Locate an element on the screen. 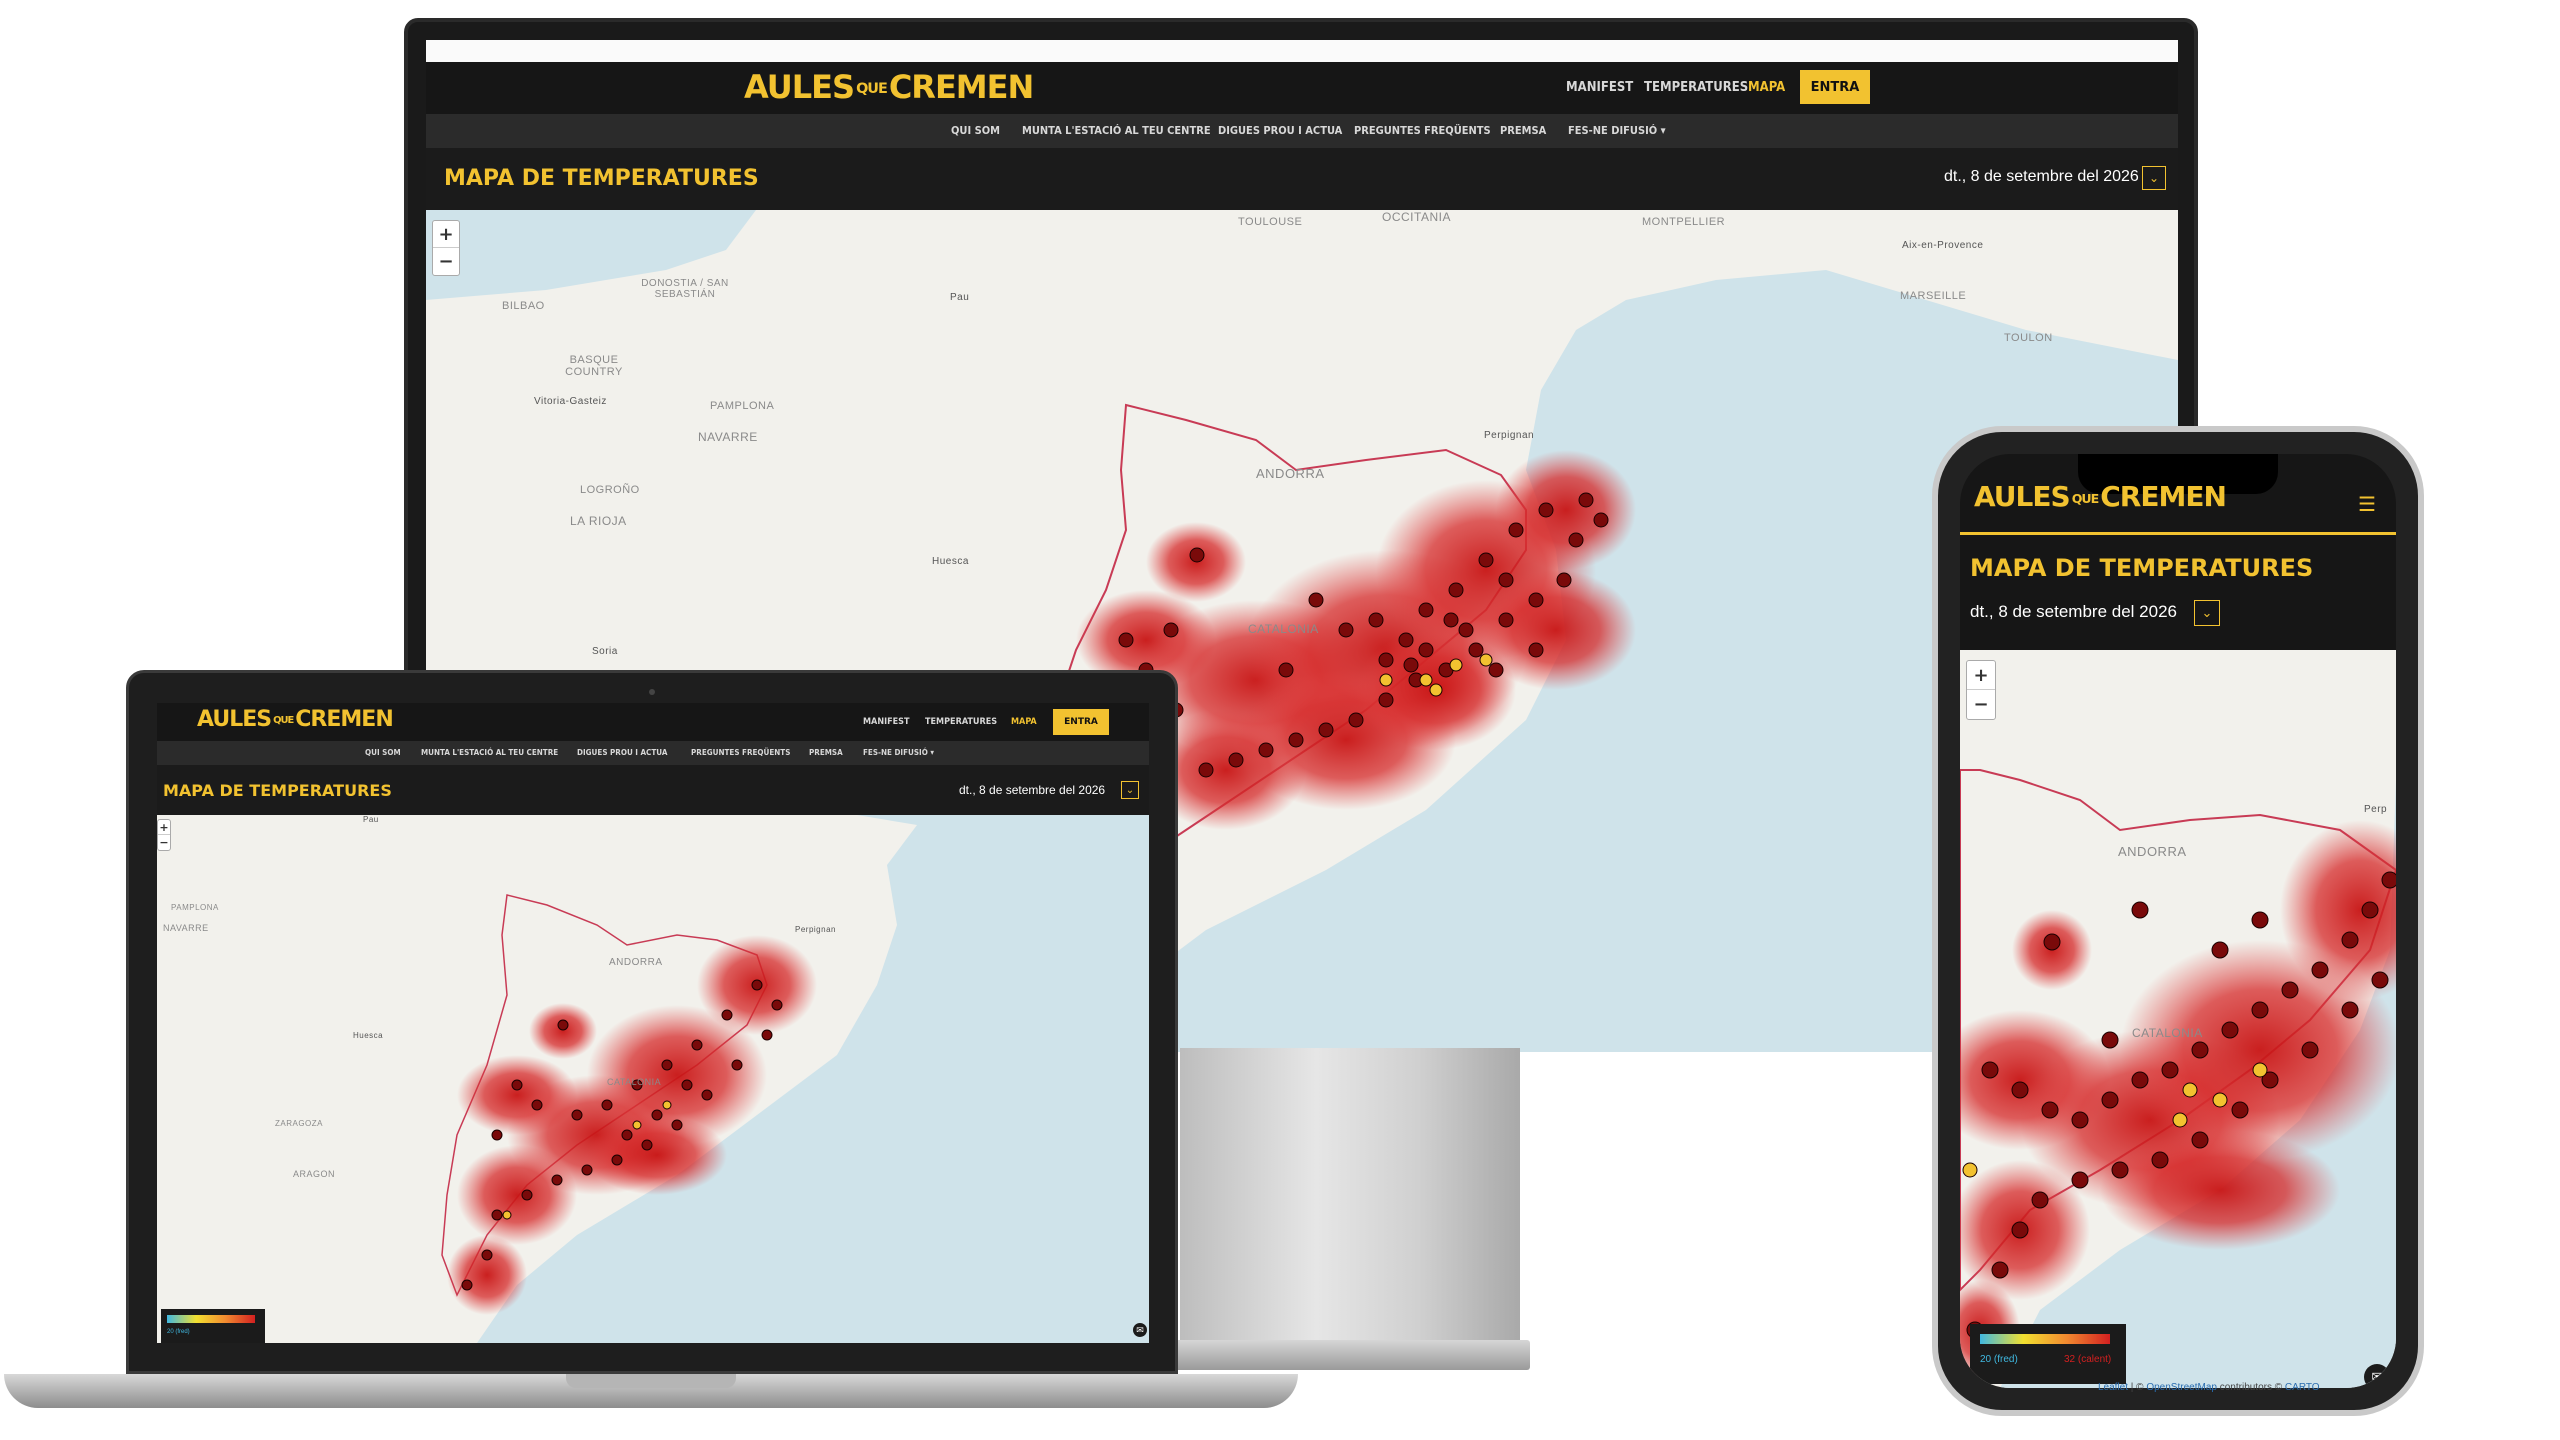  map-label: Perpignan is located at coordinates (1509, 435).